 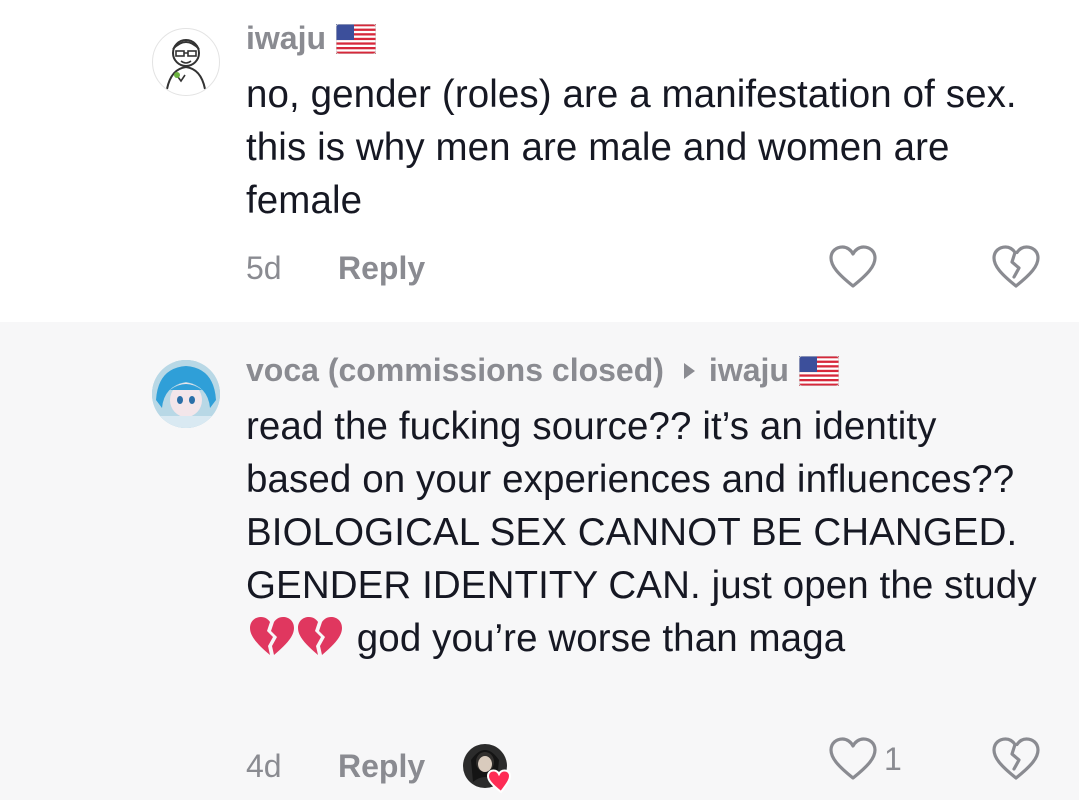 I want to click on anime-character-avatar-icon, so click(x=186, y=394).